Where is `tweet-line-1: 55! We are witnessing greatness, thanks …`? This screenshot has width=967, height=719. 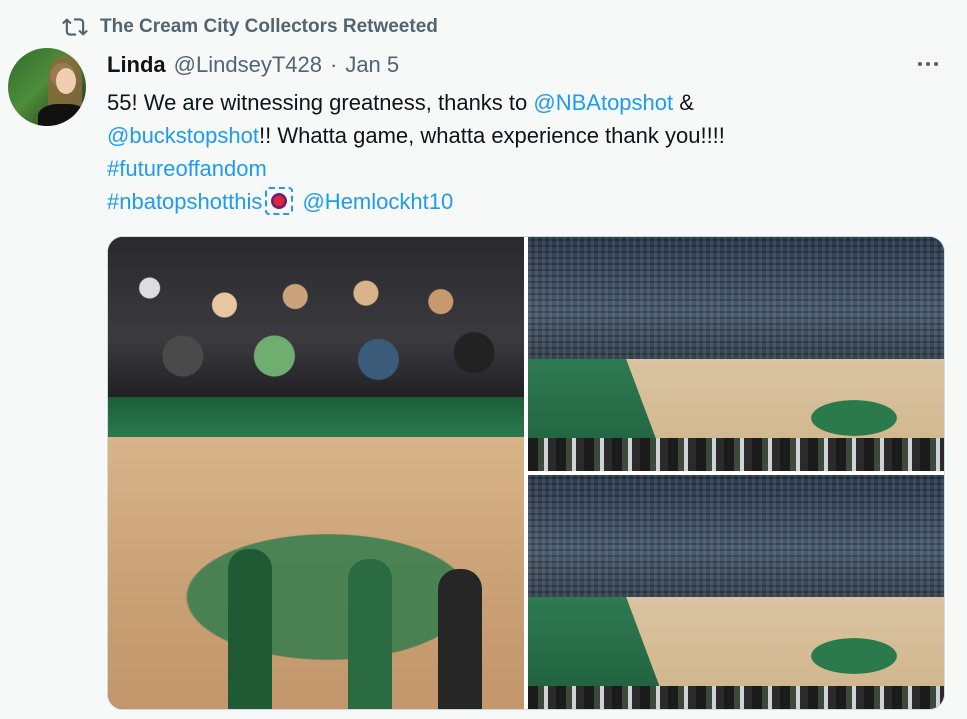 tweet-line-1: 55! We are witnessing greatness, thanks … is located at coordinates (517, 102).